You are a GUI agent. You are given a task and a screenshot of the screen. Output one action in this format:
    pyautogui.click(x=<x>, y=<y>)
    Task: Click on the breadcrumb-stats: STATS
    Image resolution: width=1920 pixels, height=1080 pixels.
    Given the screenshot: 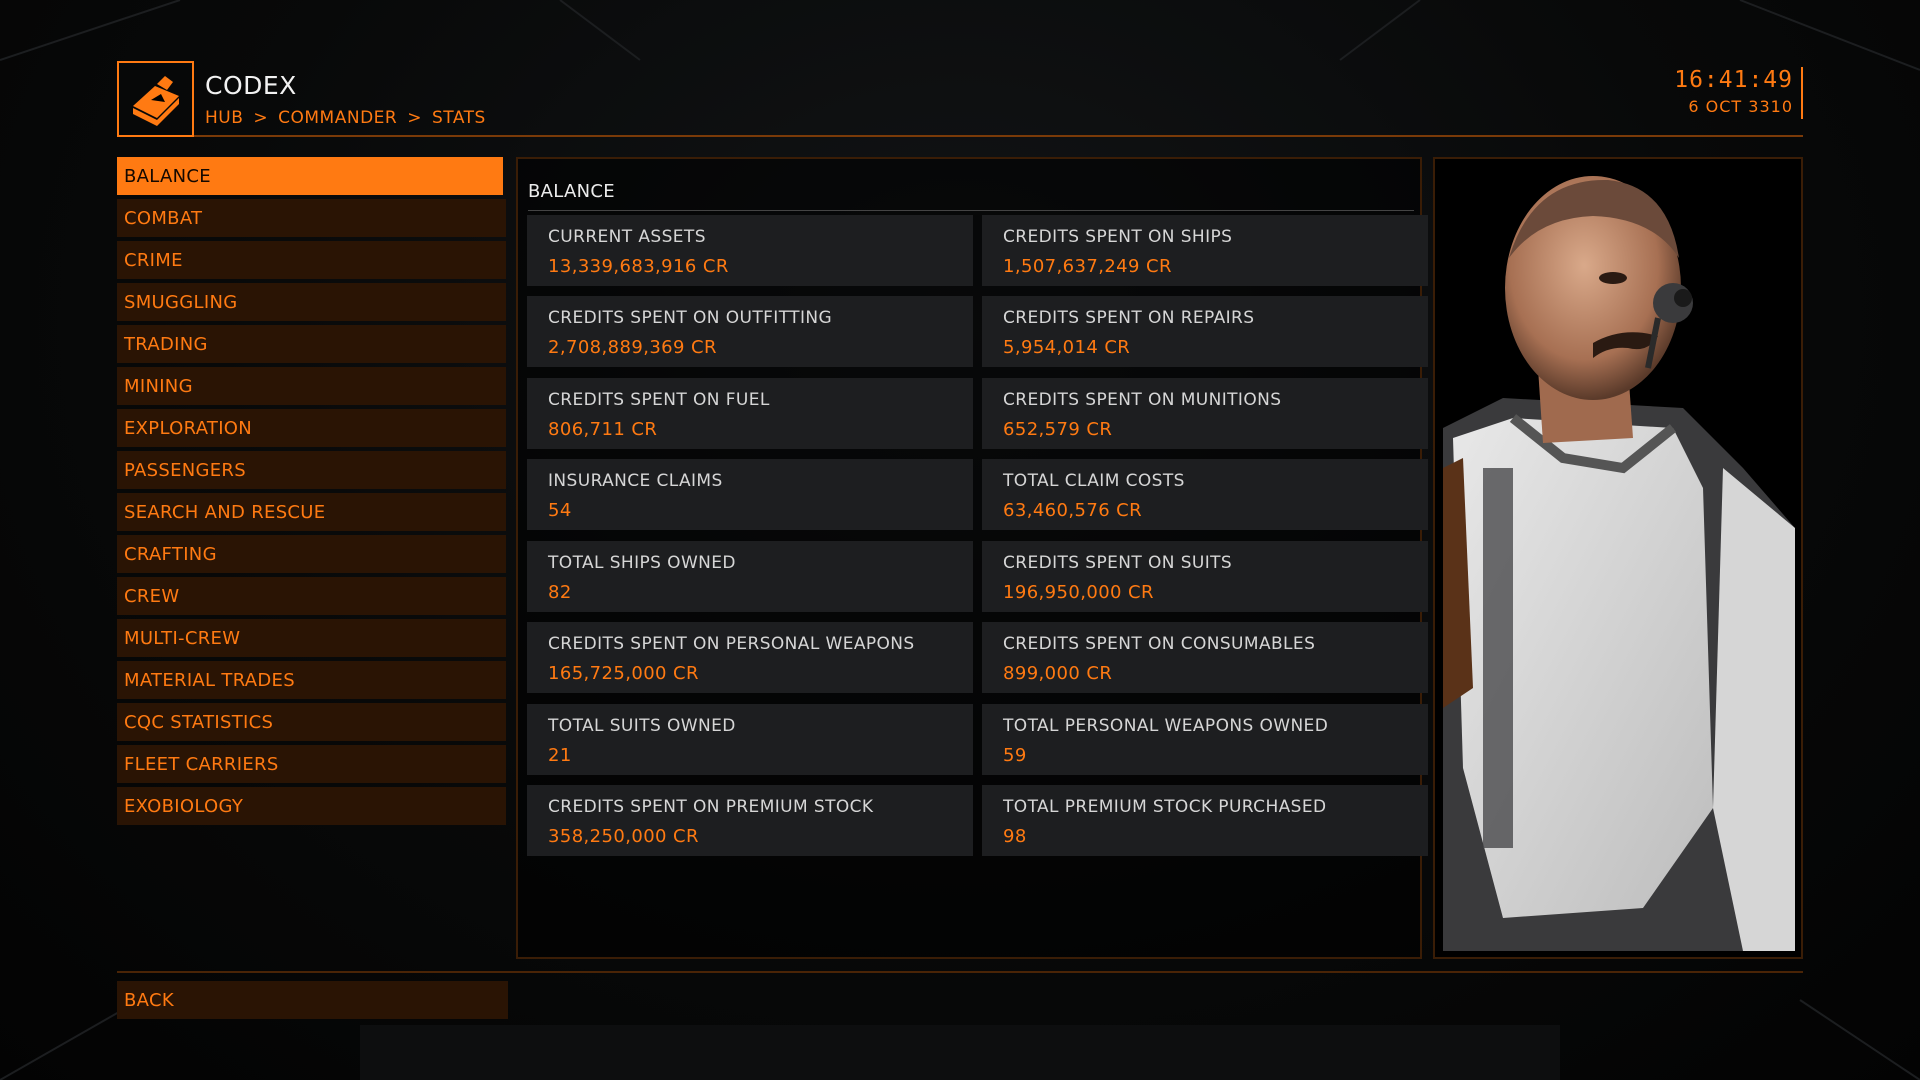 What is the action you would take?
    pyautogui.click(x=458, y=118)
    